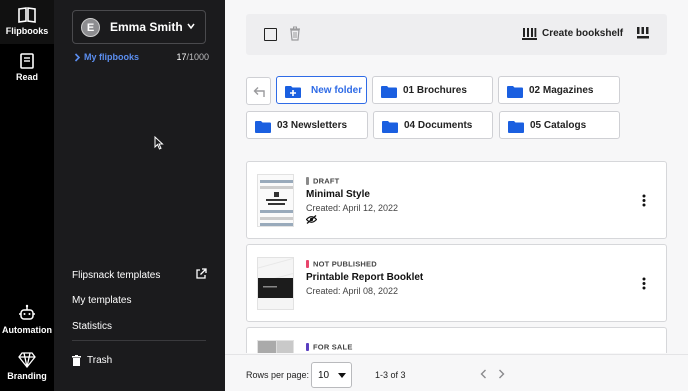  I want to click on rows-per-page-label: Rows per page:, so click(278, 375).